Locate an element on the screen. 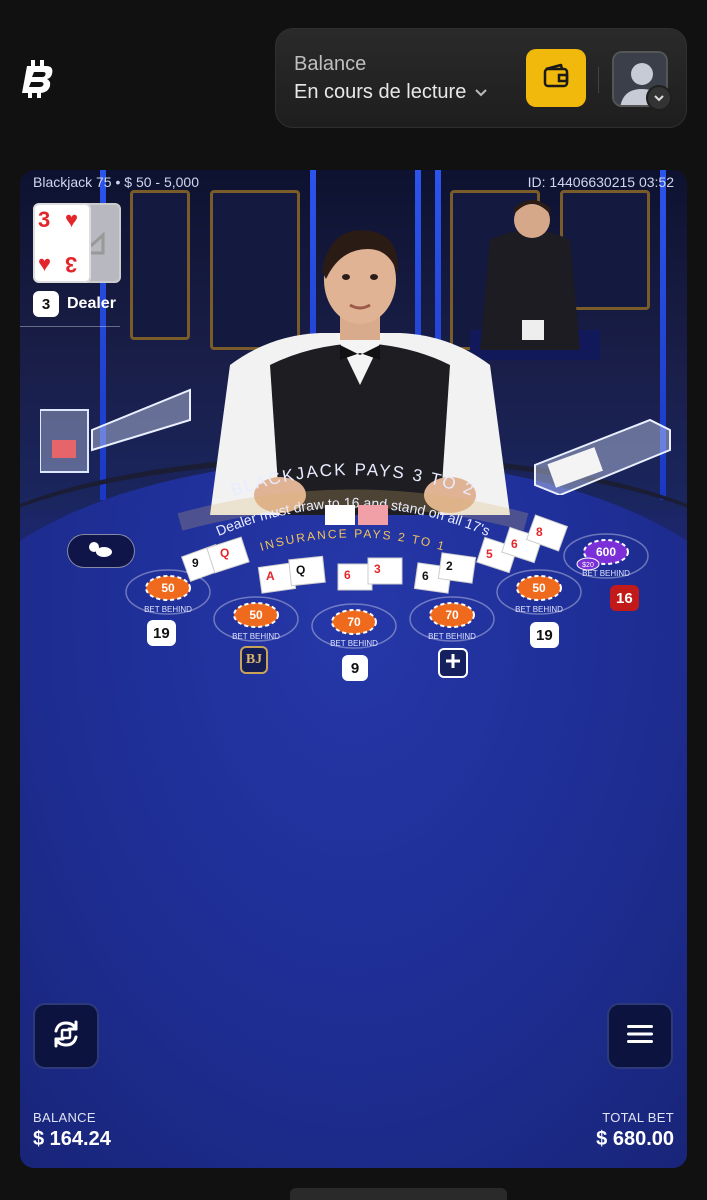 The width and height of the screenshot is (707, 1200). dealer-card: 3 ♥ ♥ 3 is located at coordinates (62, 243).